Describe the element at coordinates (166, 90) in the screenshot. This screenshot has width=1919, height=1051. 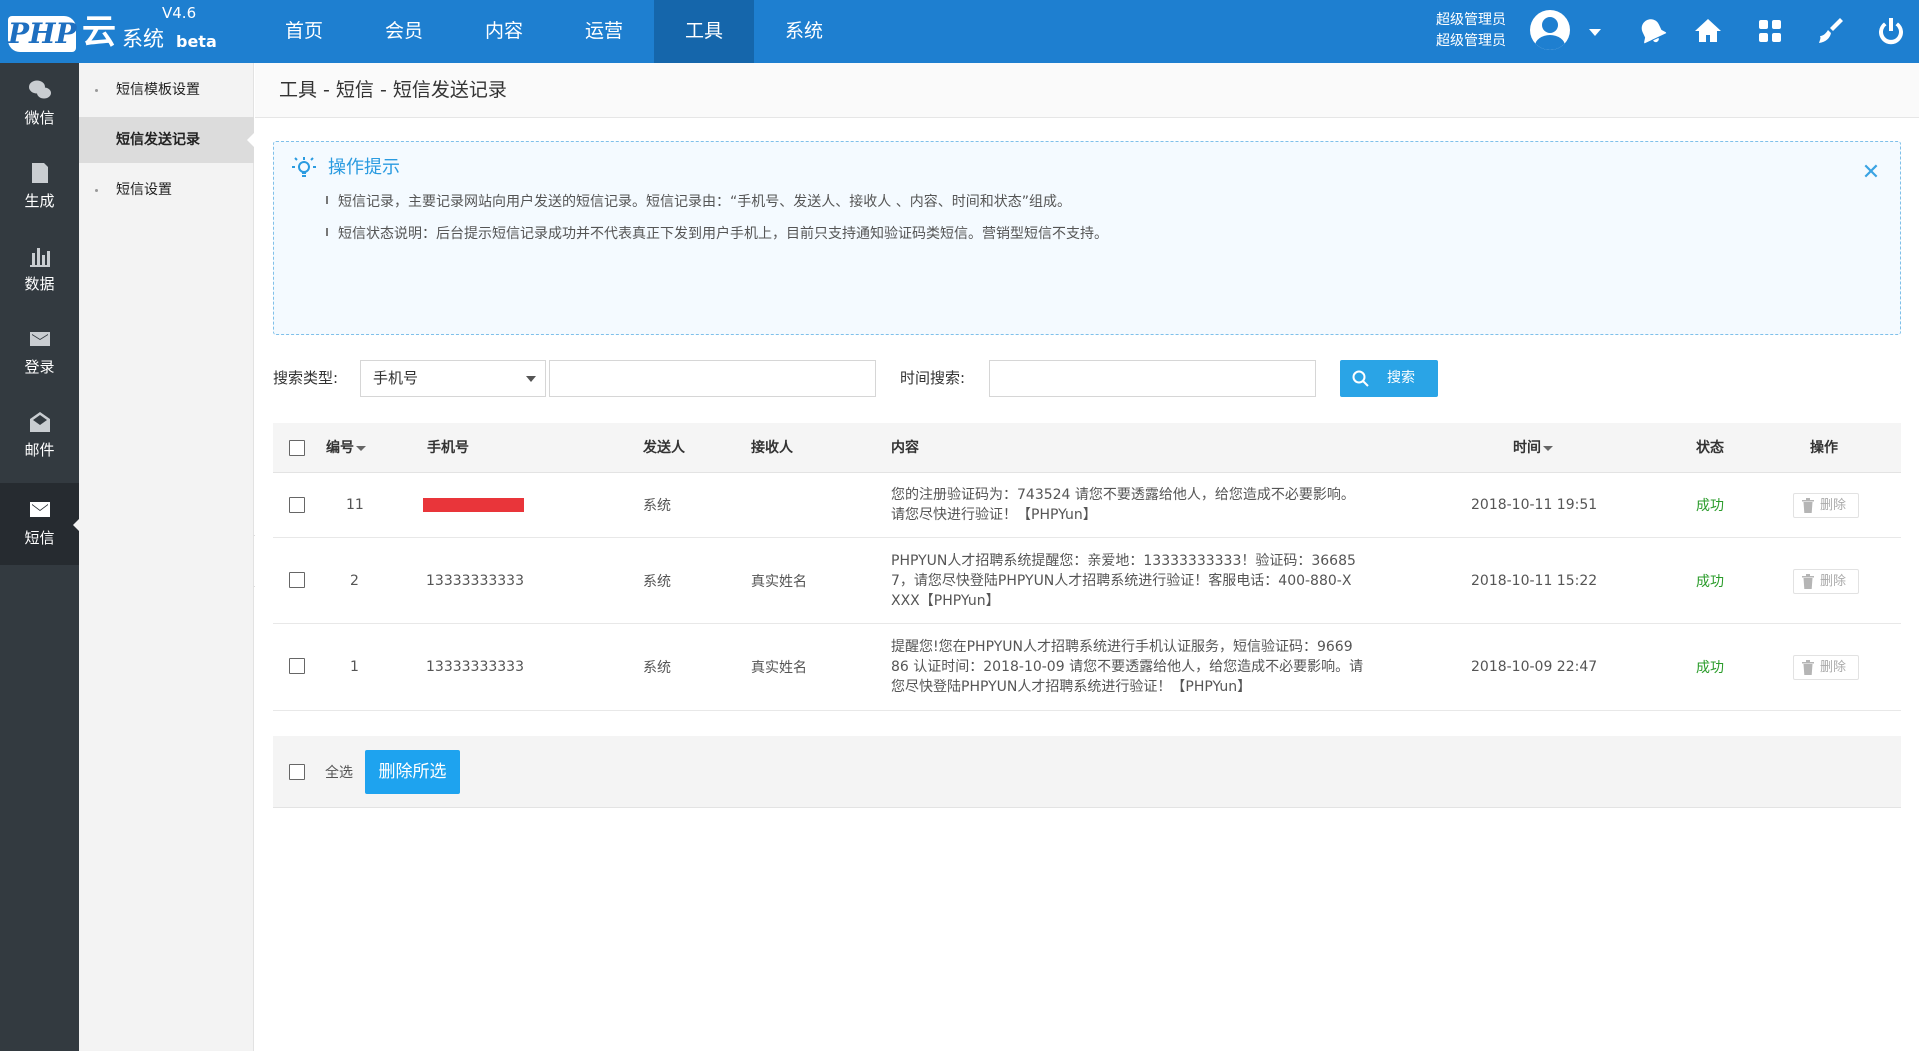
I see `submenu-sms-template-settings: 短信模板设置` at that location.